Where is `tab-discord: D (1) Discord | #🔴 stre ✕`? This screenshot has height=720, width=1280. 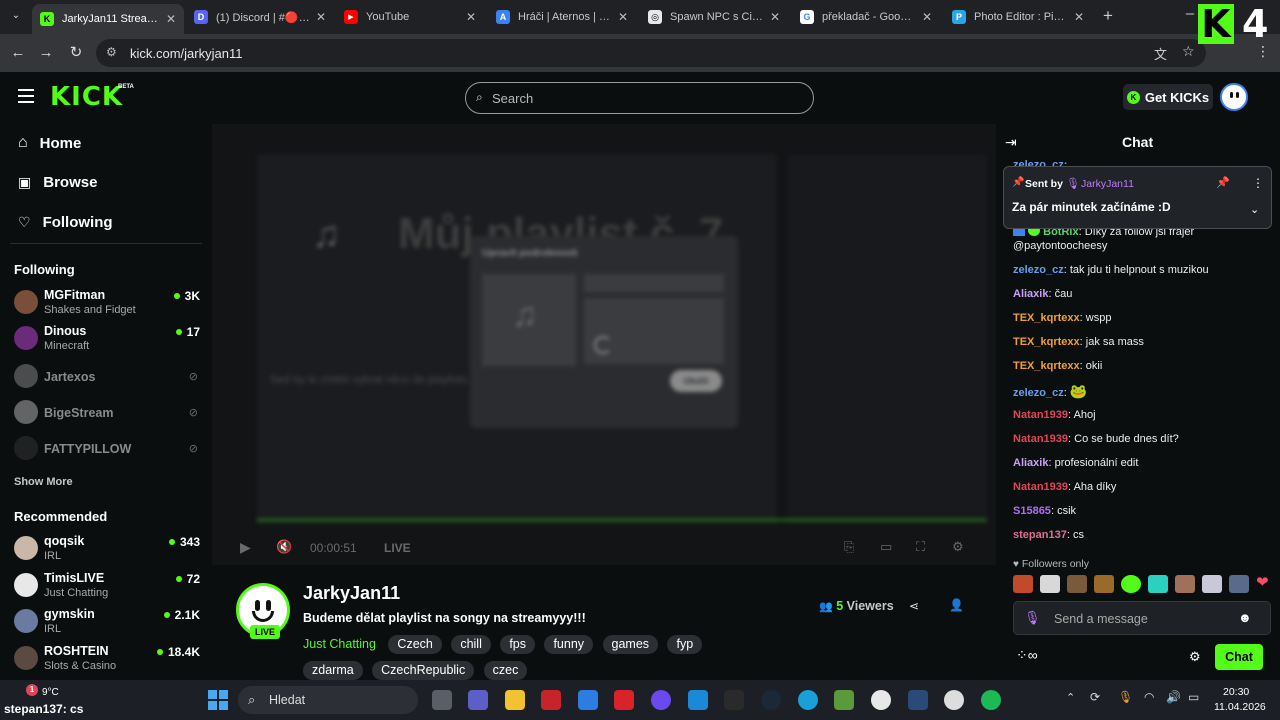 tab-discord: D (1) Discord | #🔴 stre ✕ is located at coordinates (260, 17).